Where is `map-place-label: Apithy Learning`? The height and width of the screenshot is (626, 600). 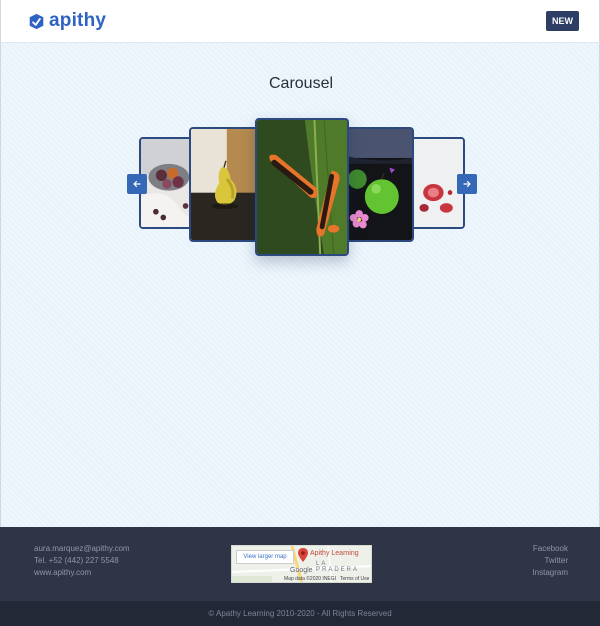
map-place-label: Apithy Learning is located at coordinates (334, 553).